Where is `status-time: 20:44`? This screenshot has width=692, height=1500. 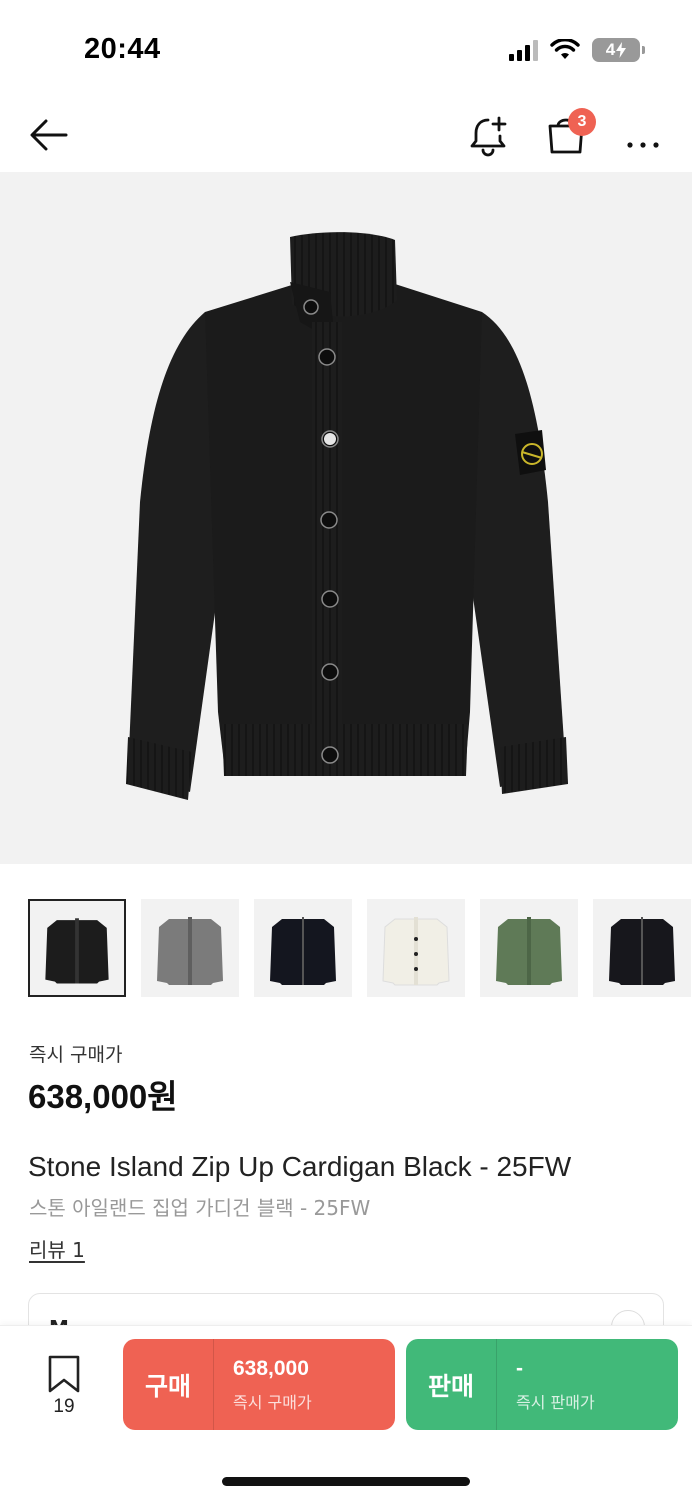
status-time: 20:44 is located at coordinates (122, 49).